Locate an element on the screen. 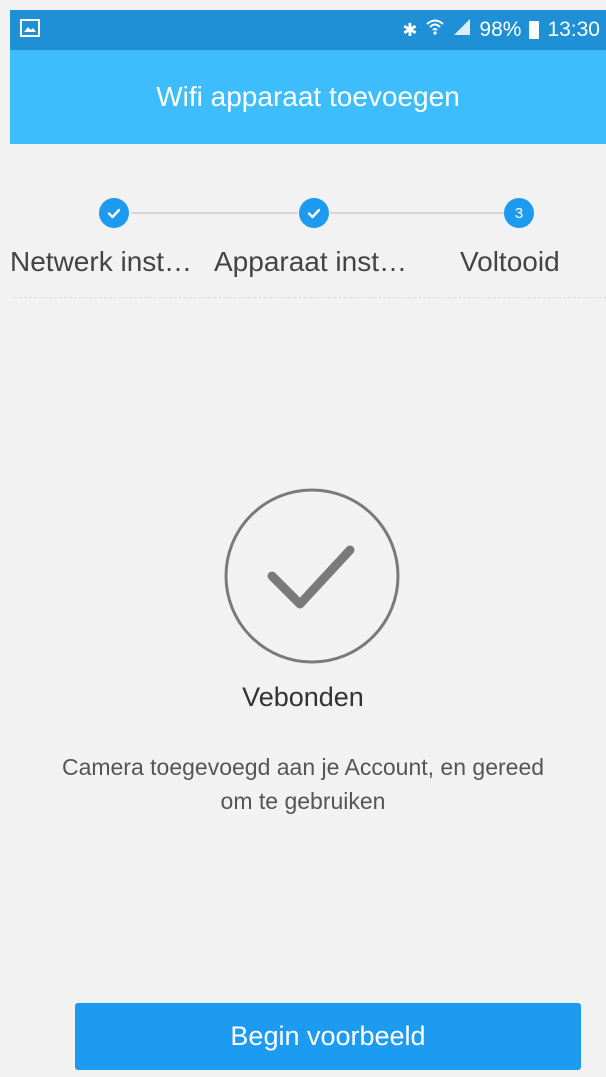 The image size is (606, 1077). wifi-icon is located at coordinates (435, 30).